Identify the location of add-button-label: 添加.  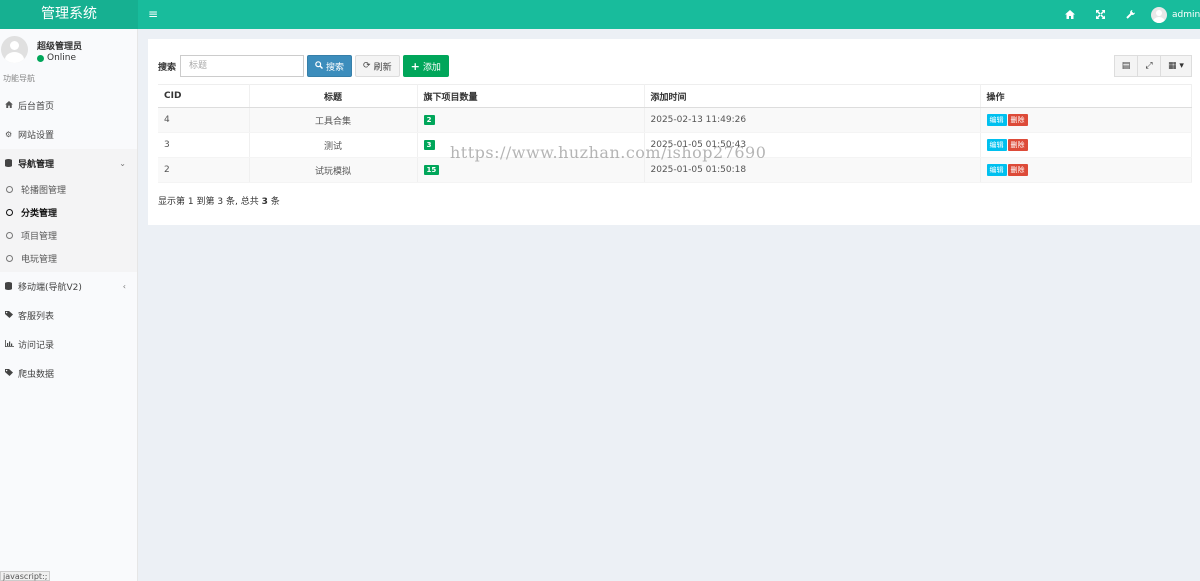
(431, 67).